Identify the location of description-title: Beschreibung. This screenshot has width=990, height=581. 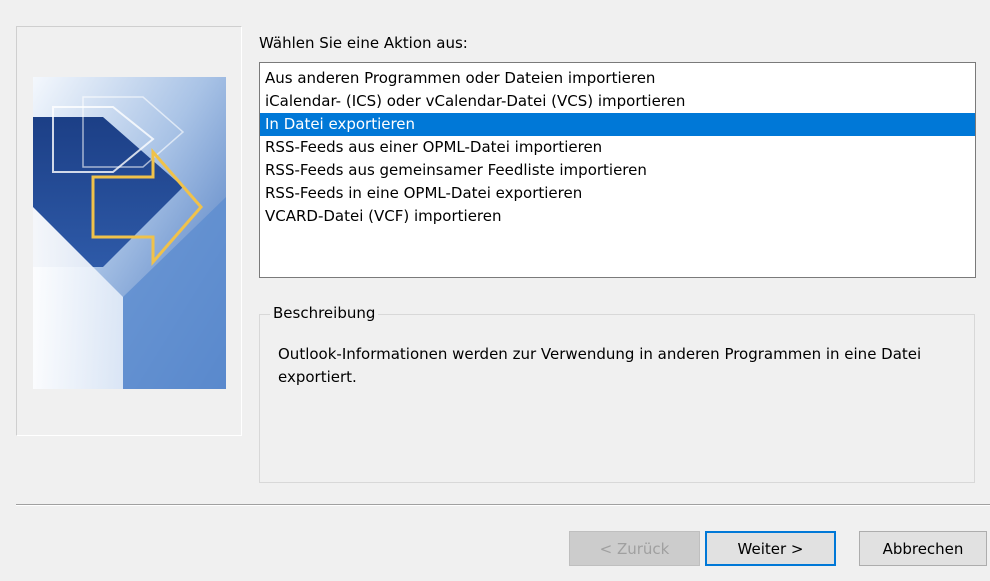
(324, 313).